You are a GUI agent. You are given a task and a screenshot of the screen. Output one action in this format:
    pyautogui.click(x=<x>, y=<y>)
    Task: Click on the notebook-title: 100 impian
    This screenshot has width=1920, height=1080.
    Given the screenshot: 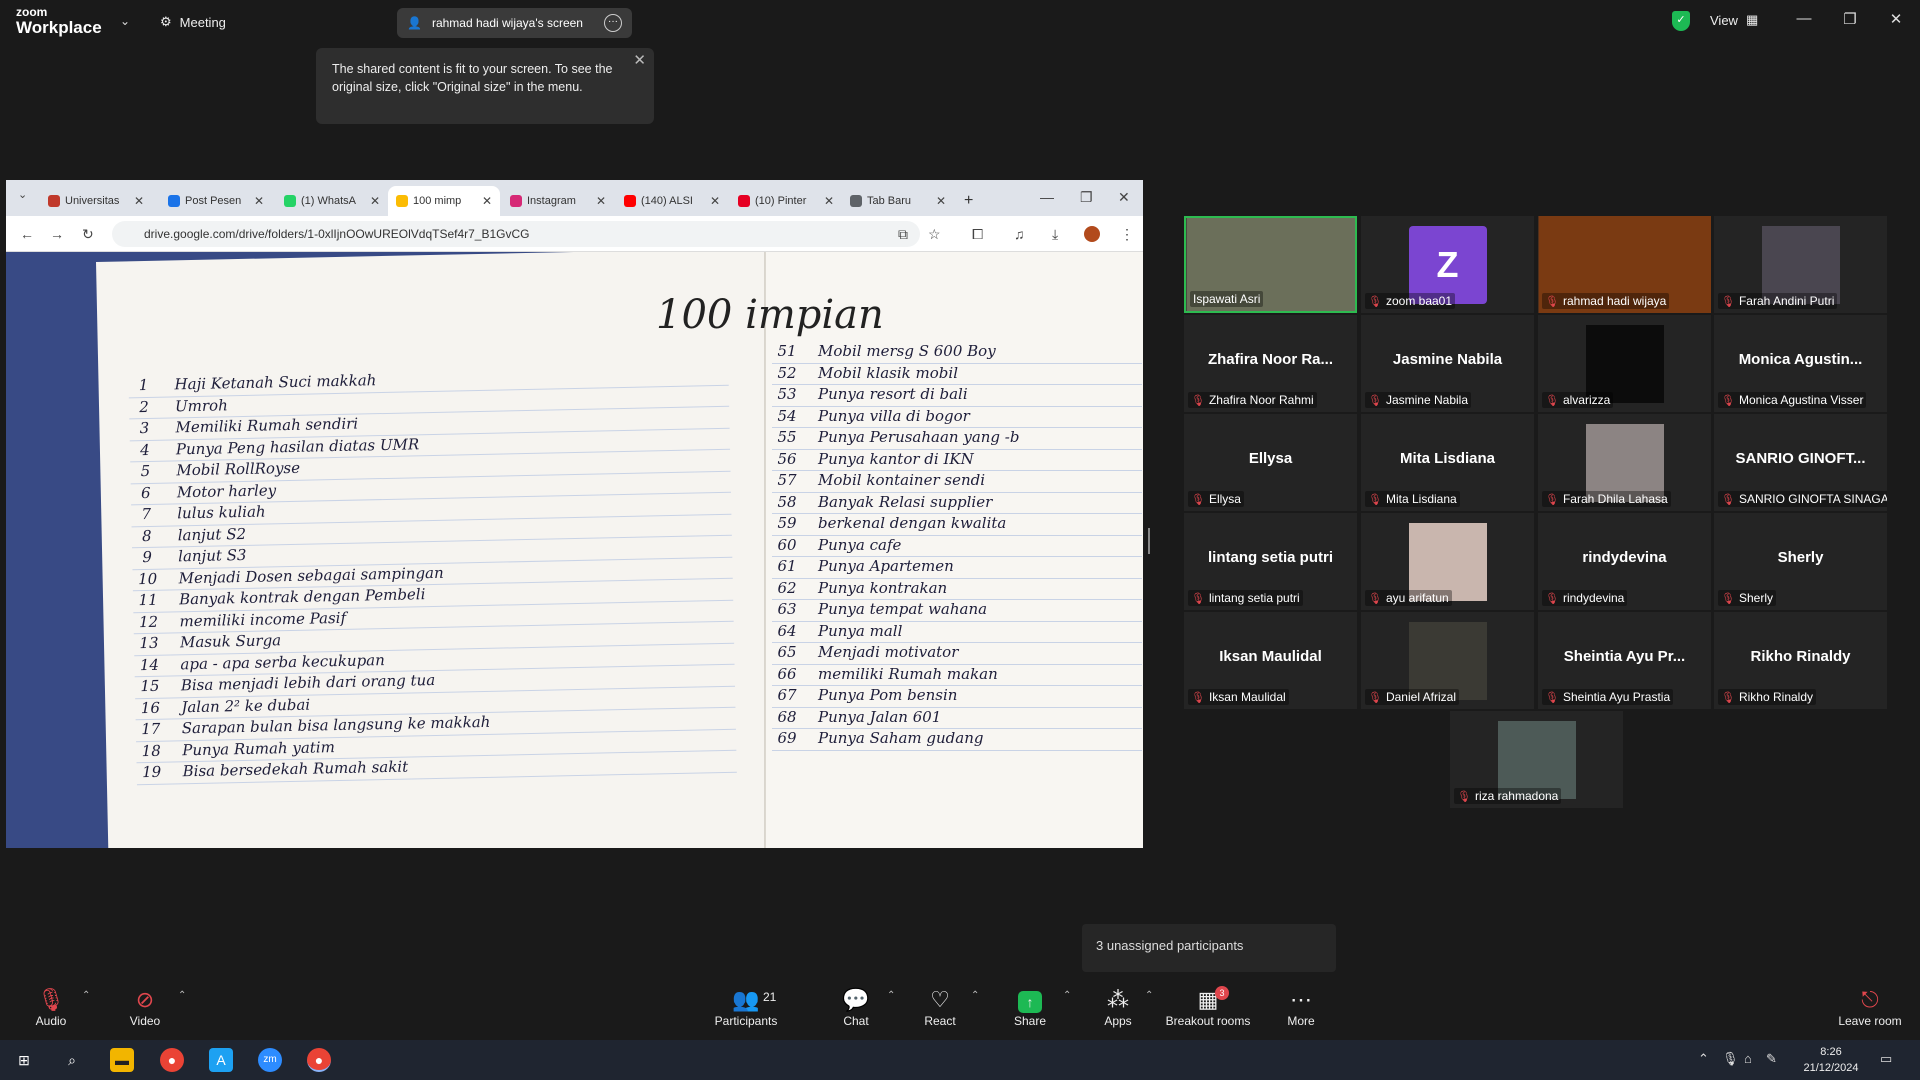 What is the action you would take?
    pyautogui.click(x=770, y=315)
    